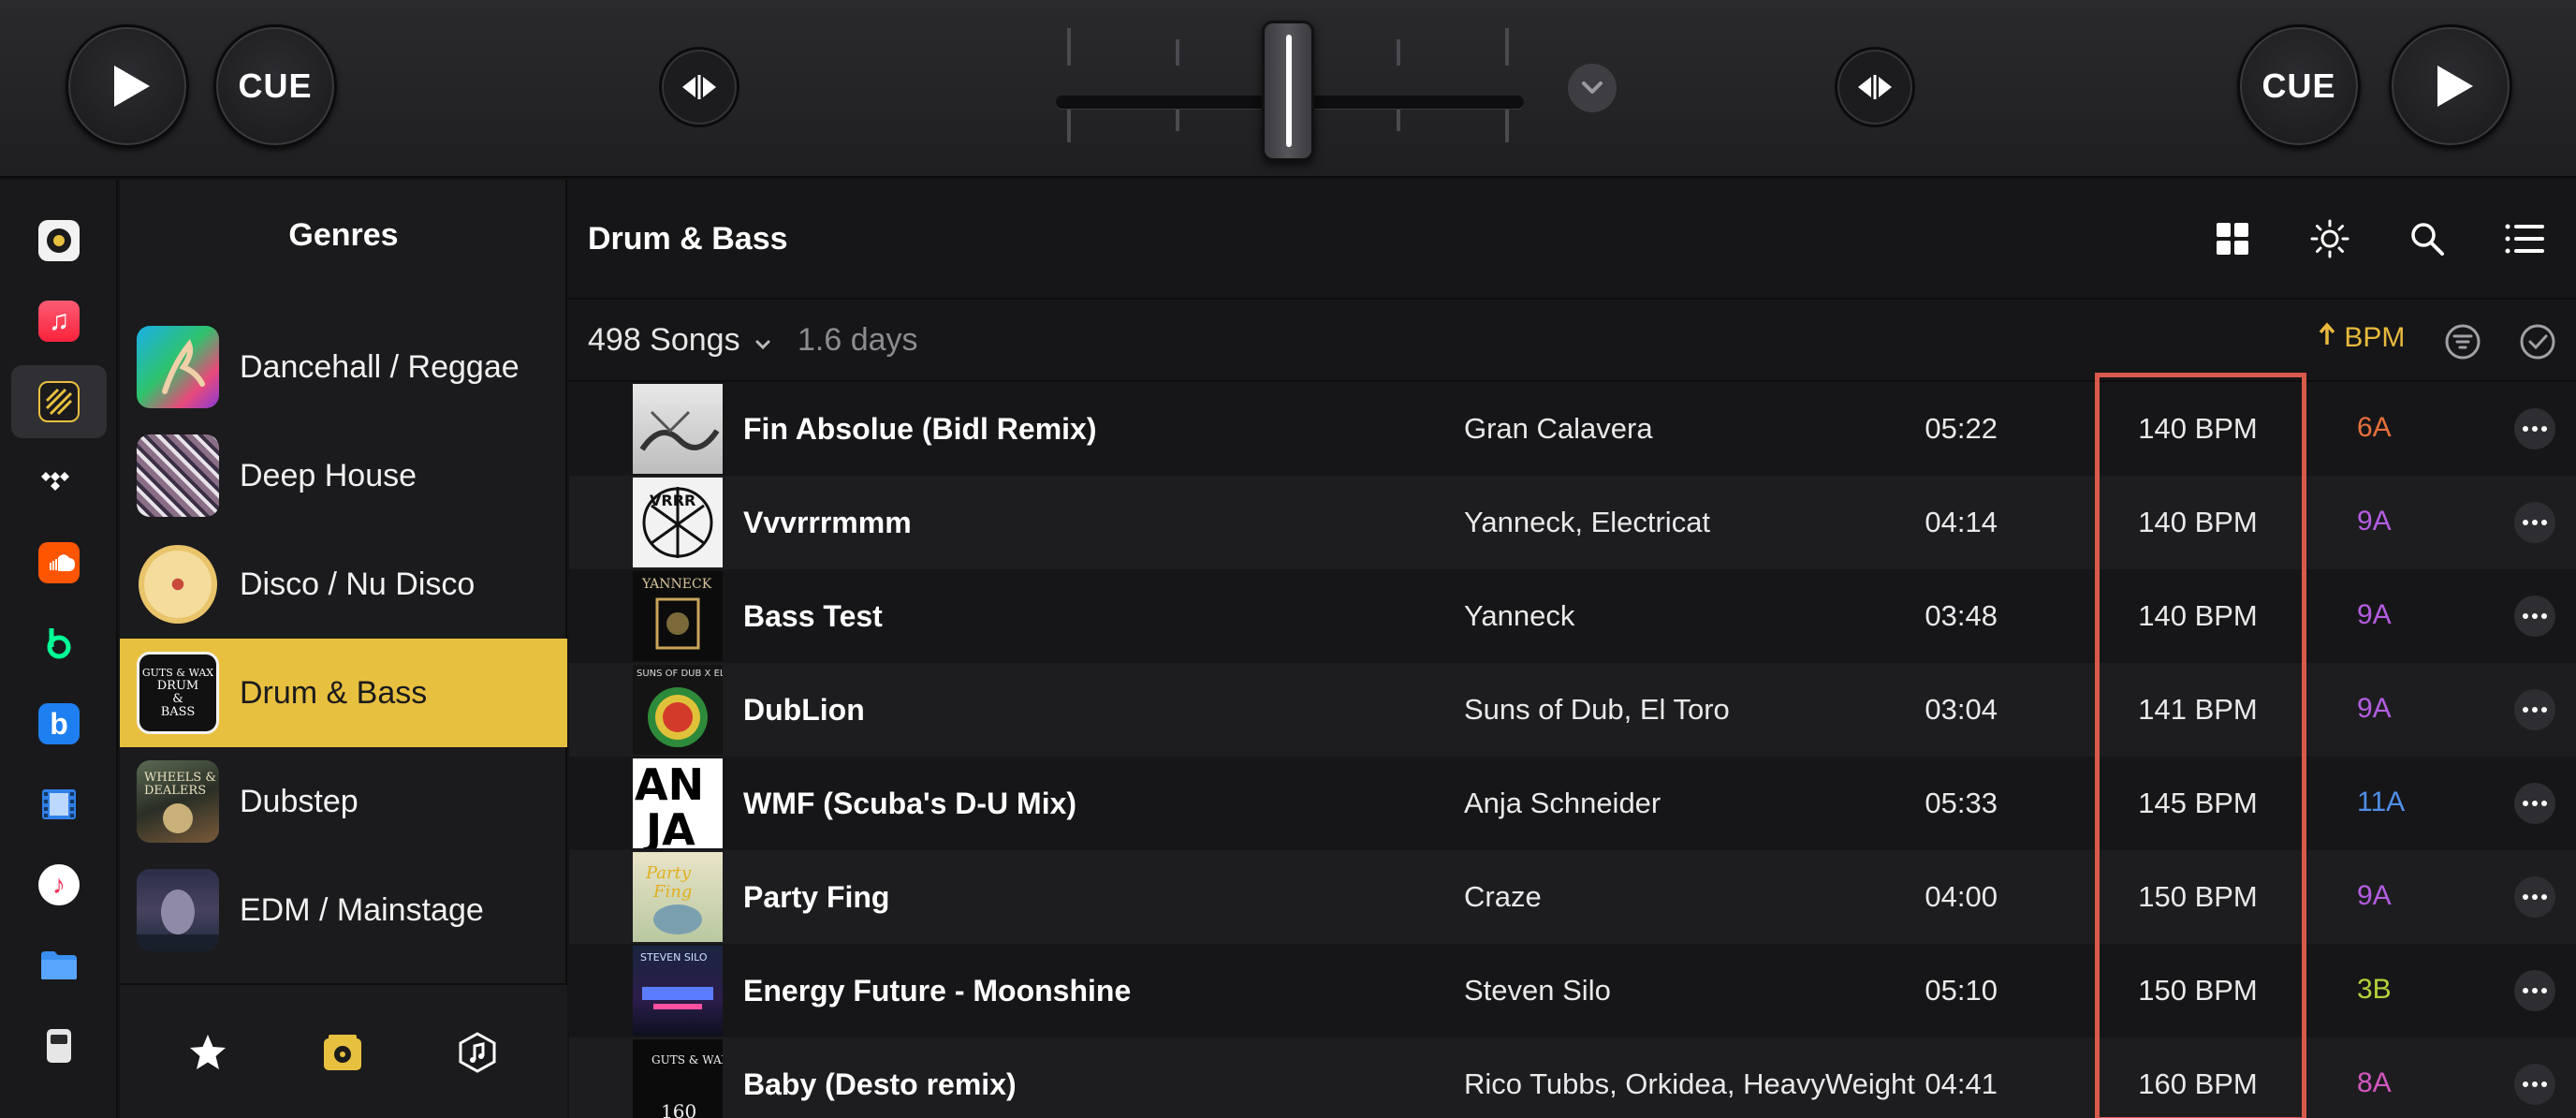 The height and width of the screenshot is (1118, 2576). I want to click on track-key: 11A, so click(2381, 802).